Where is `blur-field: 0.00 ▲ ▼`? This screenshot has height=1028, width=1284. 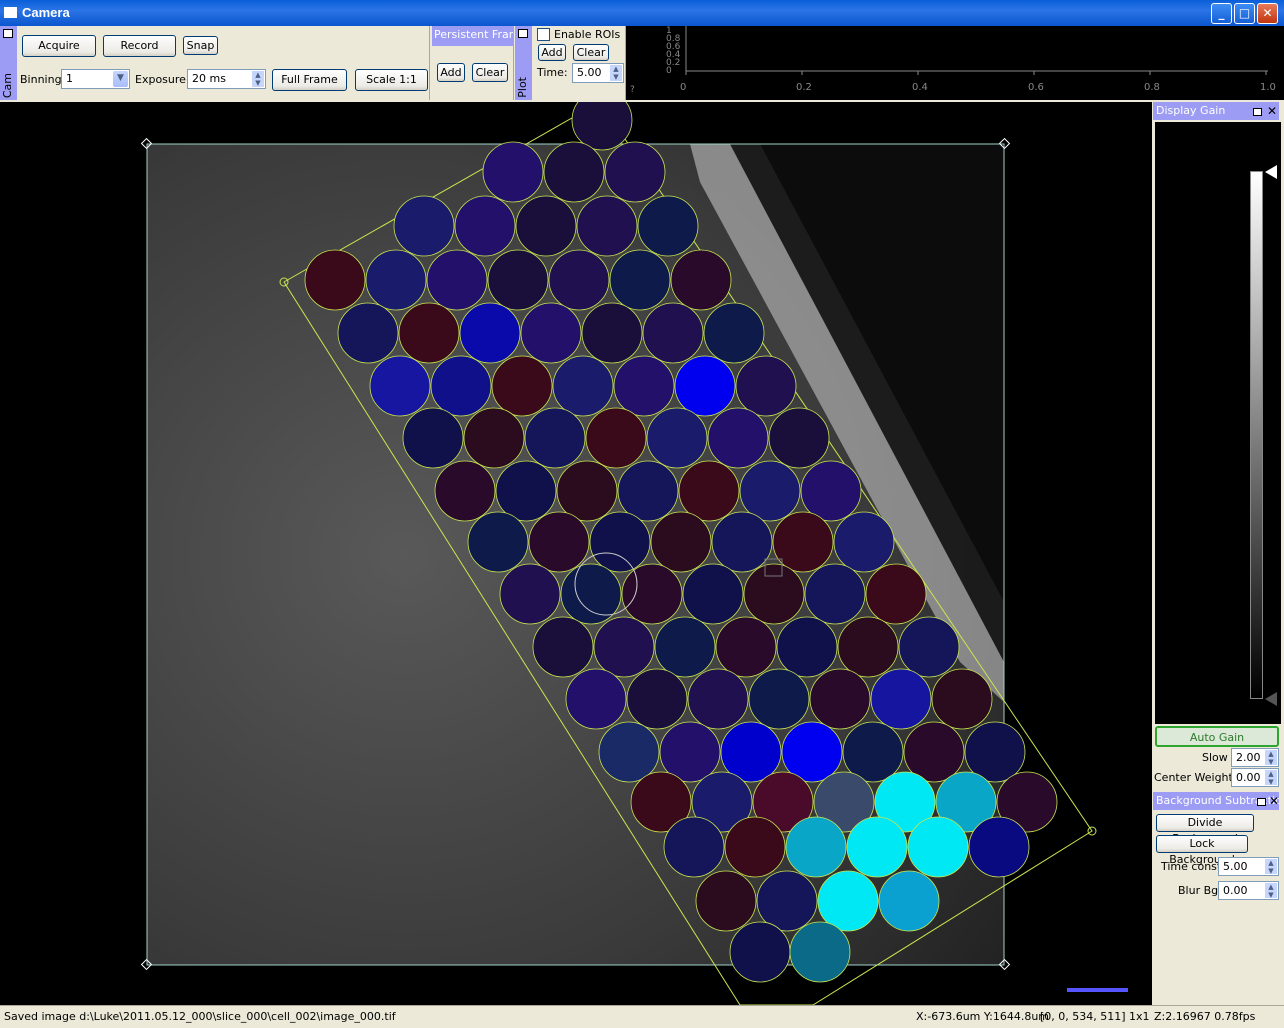 blur-field: 0.00 ▲ ▼ is located at coordinates (1248, 890).